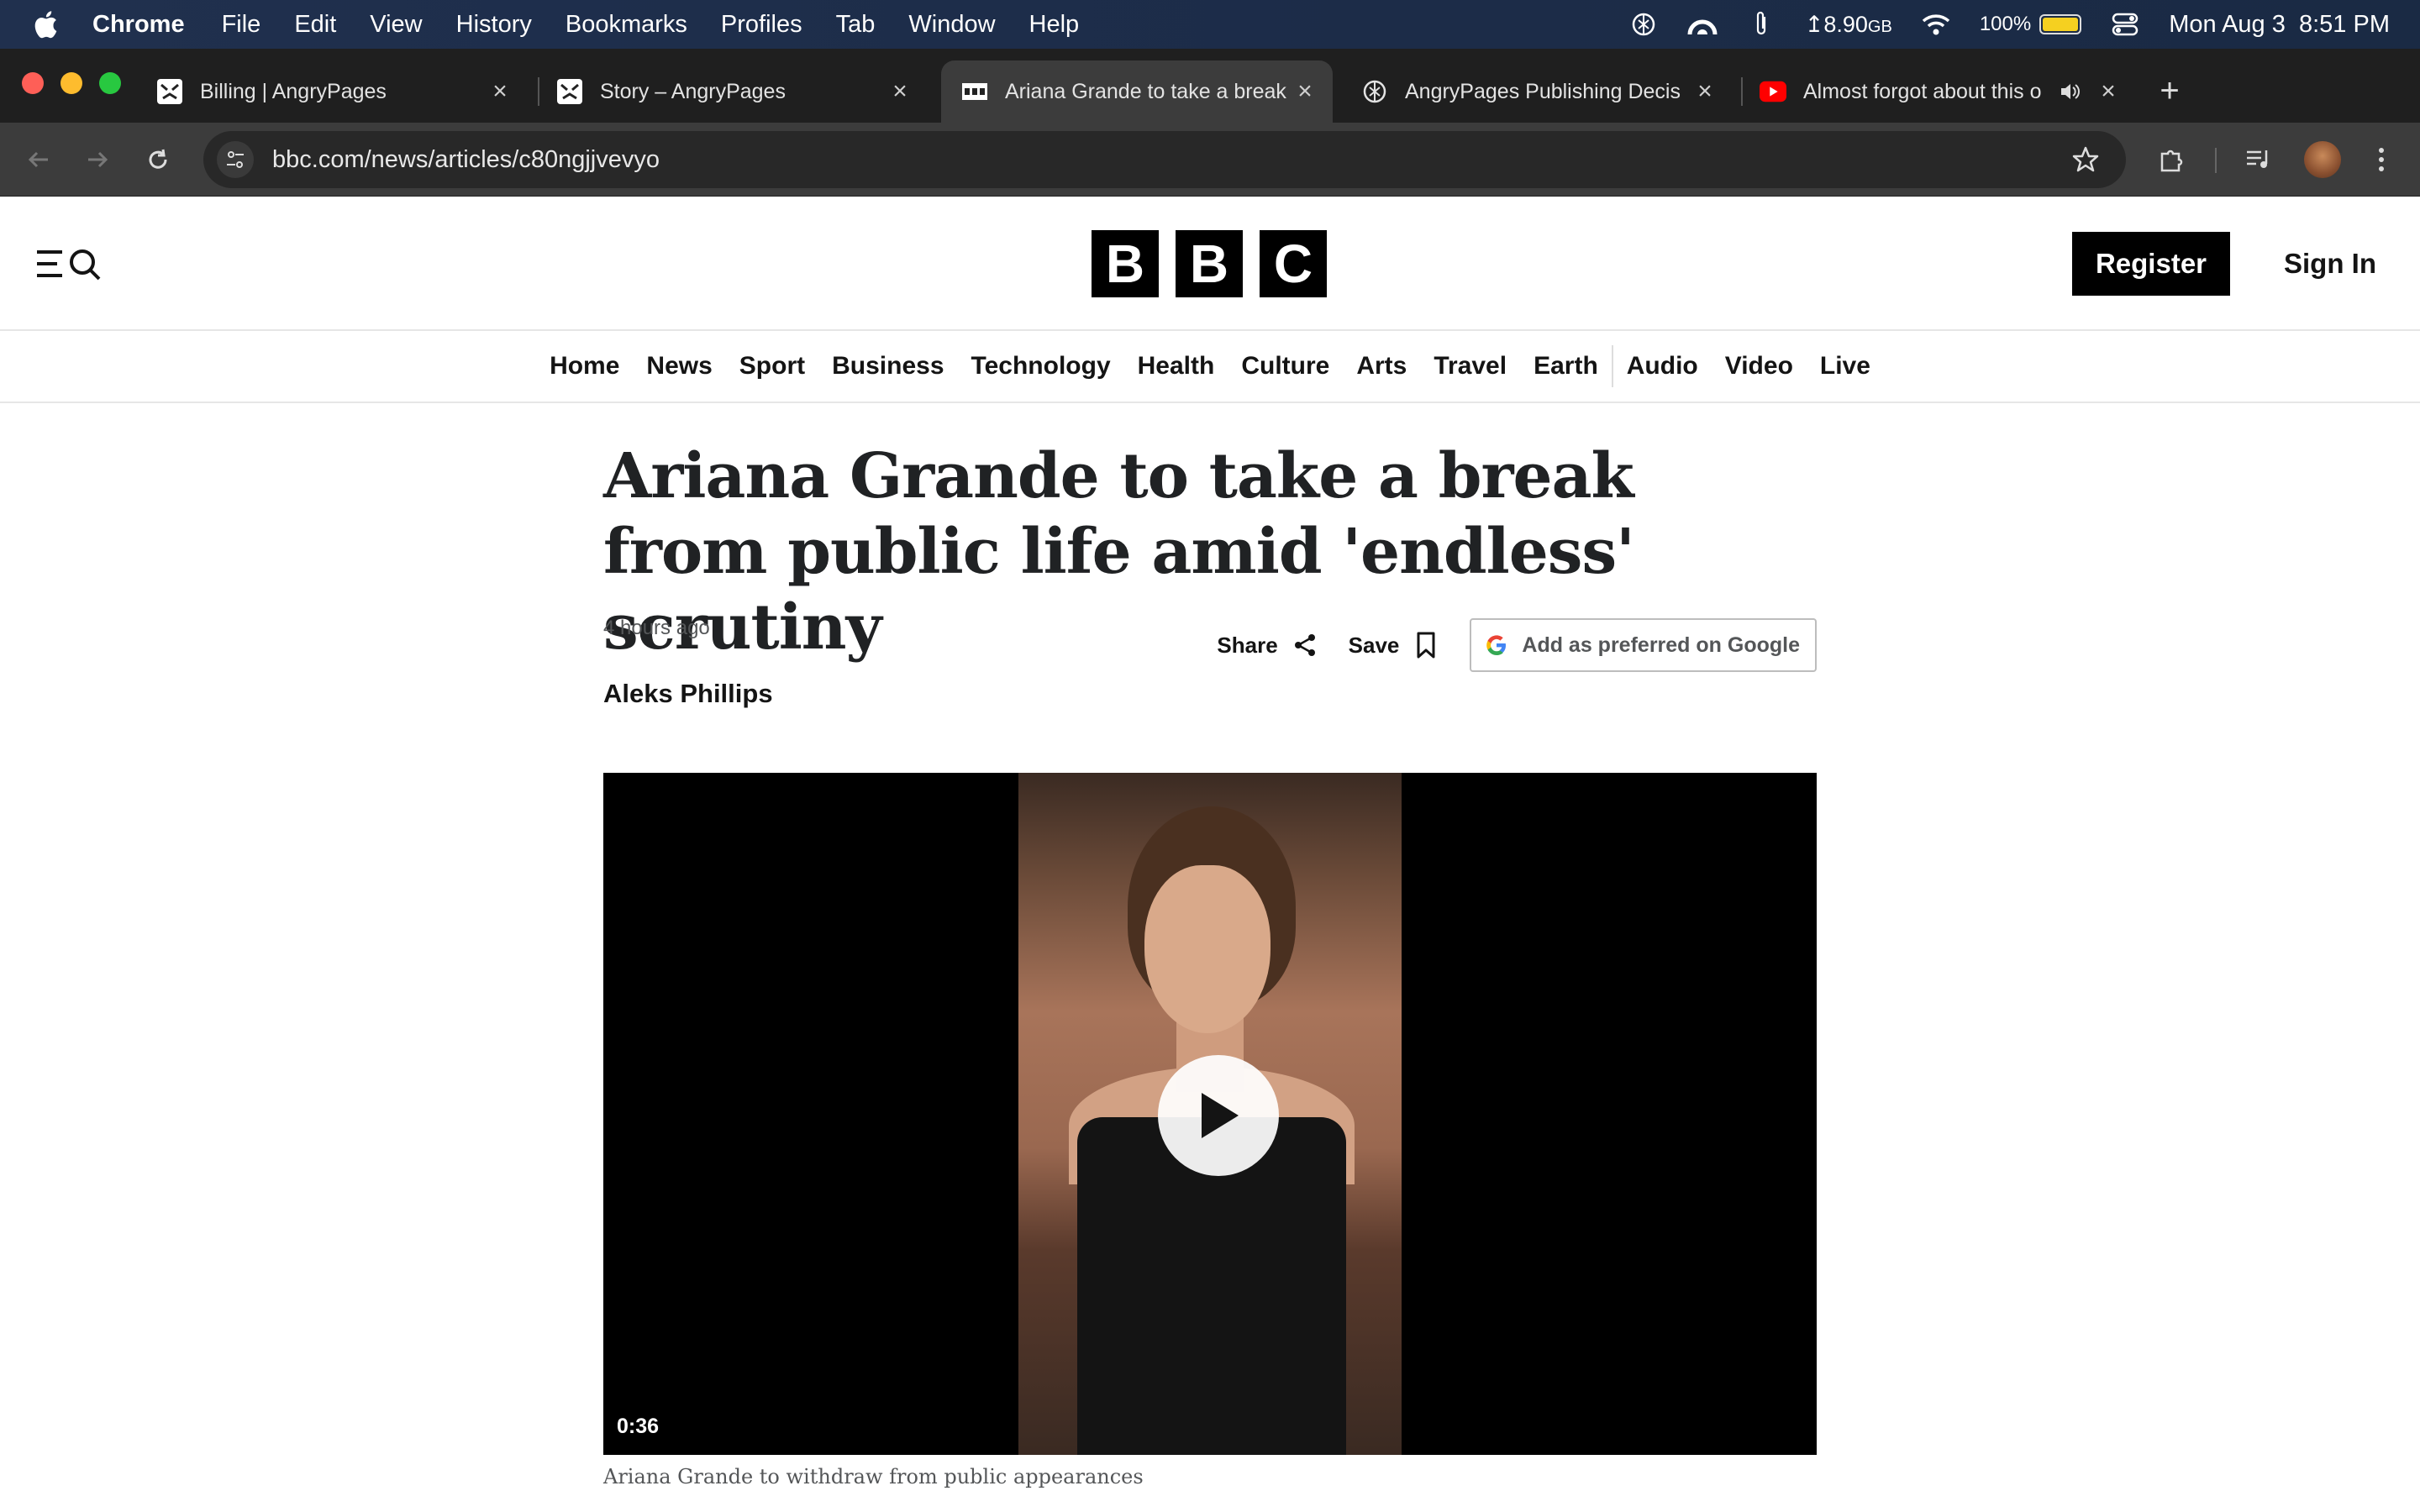 The image size is (2420, 1512). Describe the element at coordinates (1497, 645) in the screenshot. I see `google-g-icon` at that location.